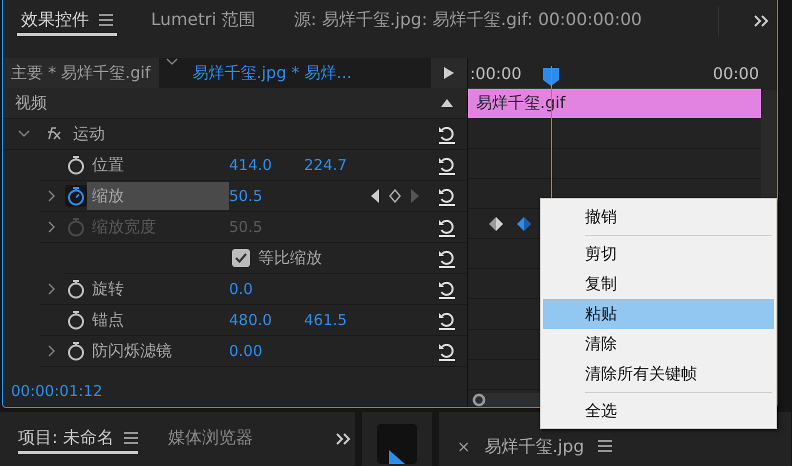  Describe the element at coordinates (341, 320) in the screenshot. I see `property-value: 461.5` at that location.